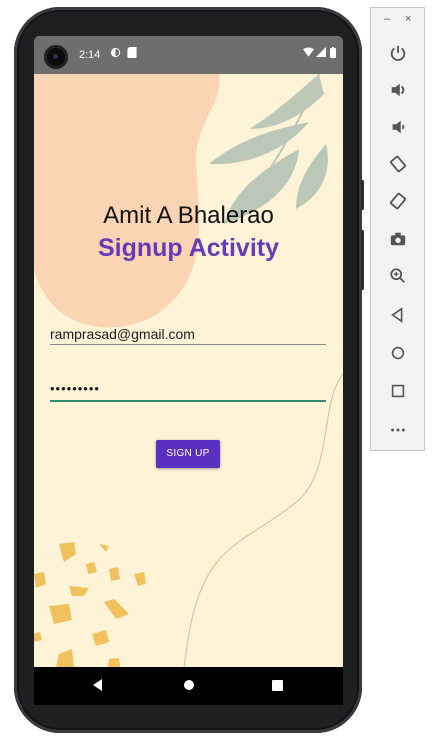 The image size is (437, 743). What do you see at coordinates (188, 454) in the screenshot?
I see `signup-button: SIGN UP` at bounding box center [188, 454].